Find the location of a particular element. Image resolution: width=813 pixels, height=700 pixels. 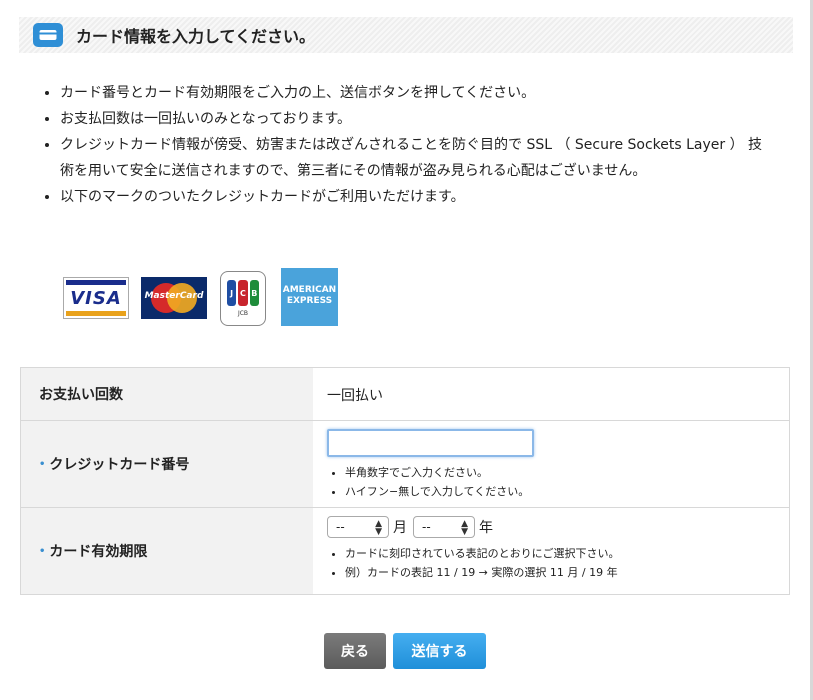

expiry-month-select: -- ▲ ▼ is located at coordinates (358, 527).